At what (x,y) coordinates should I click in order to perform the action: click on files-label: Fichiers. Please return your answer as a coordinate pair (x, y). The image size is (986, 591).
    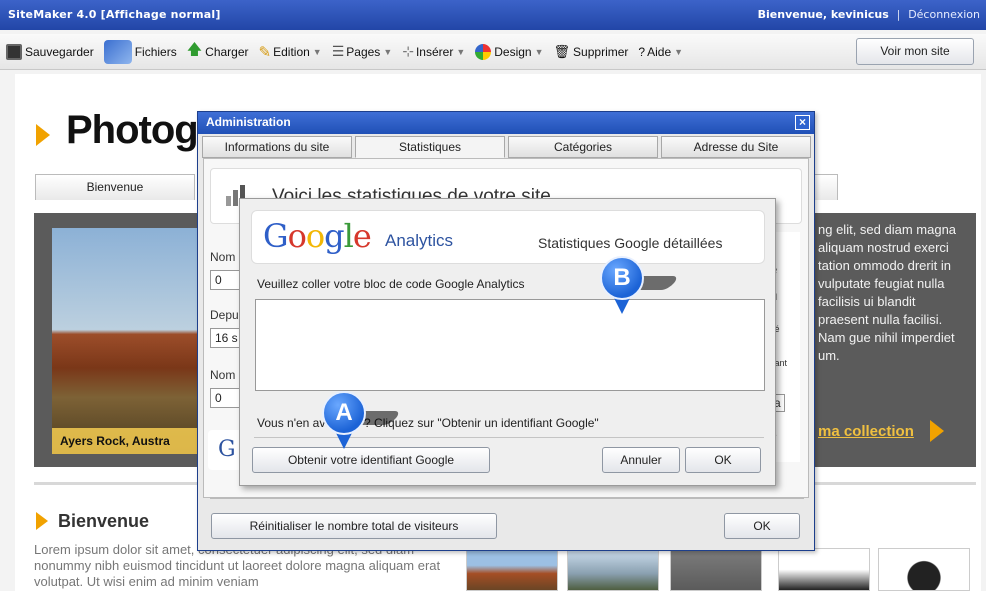
    Looking at the image, I should click on (155, 51).